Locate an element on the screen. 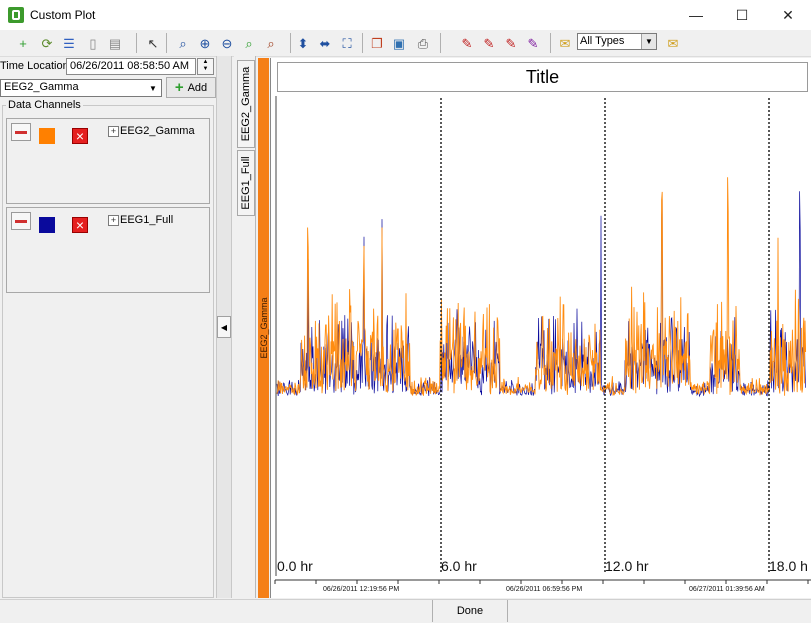 This screenshot has width=811, height=623. plus-icon: + is located at coordinates (179, 87).